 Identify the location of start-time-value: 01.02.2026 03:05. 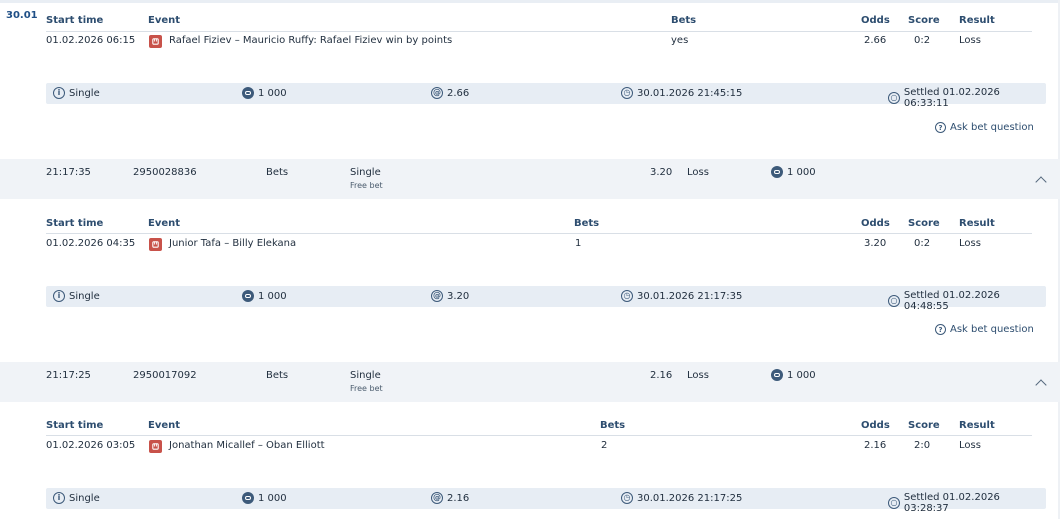
(91, 445).